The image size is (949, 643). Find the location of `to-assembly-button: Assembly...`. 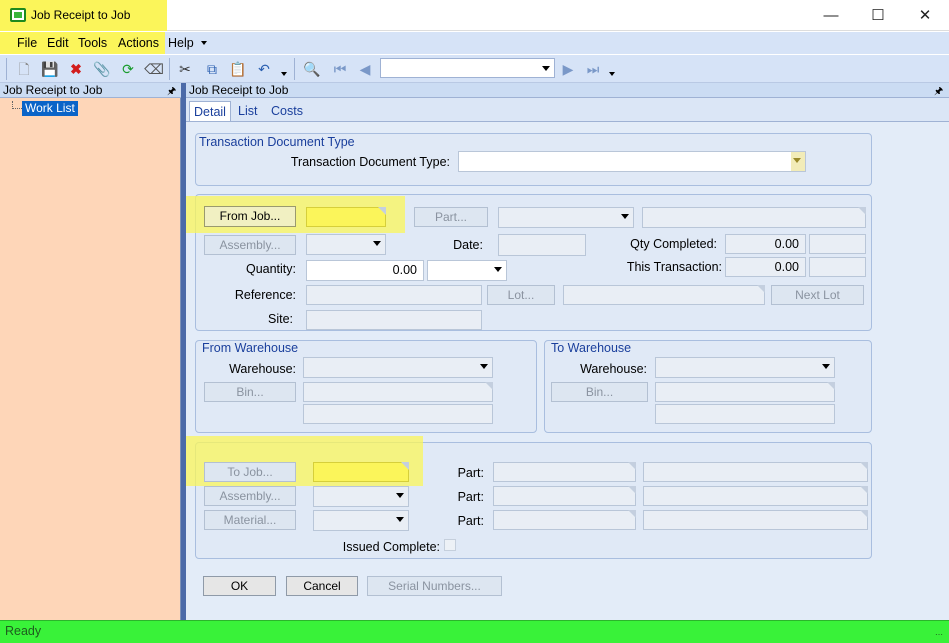

to-assembly-button: Assembly... is located at coordinates (250, 496).